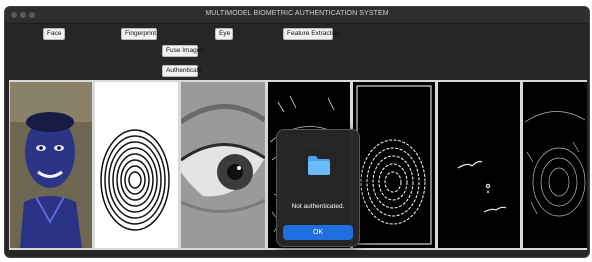 This screenshot has width=592, height=262. I want to click on fingerprint-image, so click(136, 165).